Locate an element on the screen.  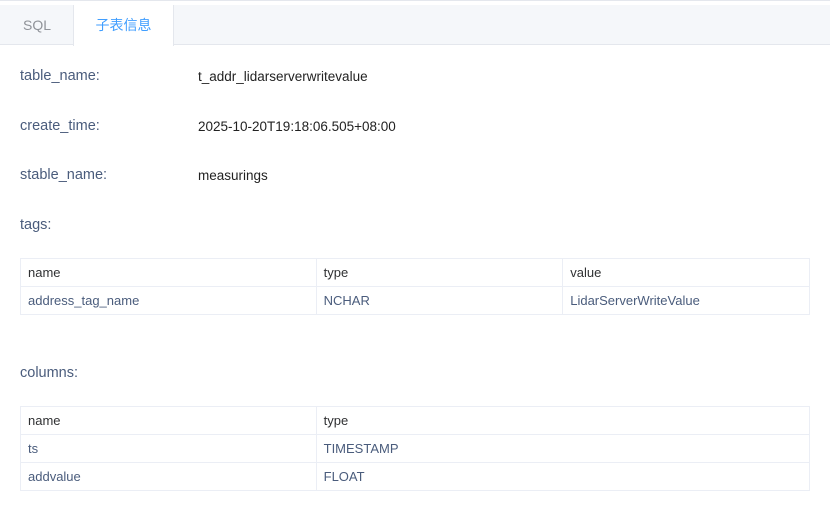
stable-name-value: measurings is located at coordinates (233, 175).